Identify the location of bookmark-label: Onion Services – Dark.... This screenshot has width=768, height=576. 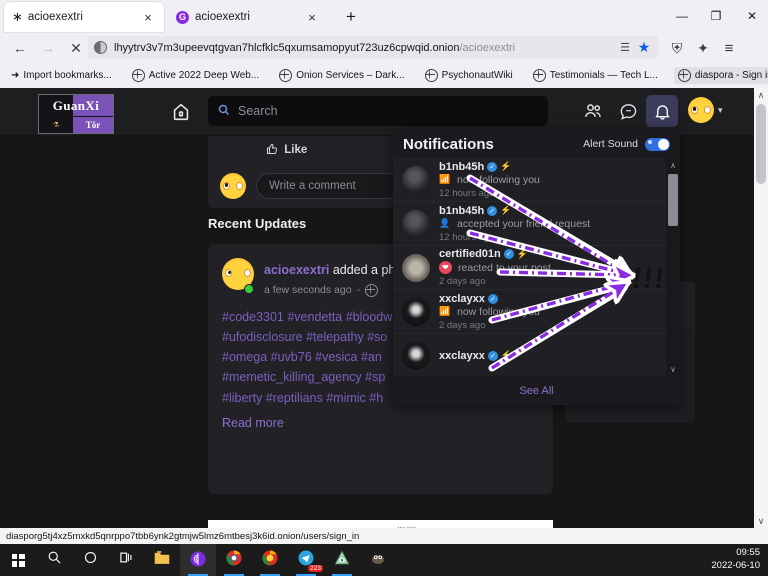
(350, 75).